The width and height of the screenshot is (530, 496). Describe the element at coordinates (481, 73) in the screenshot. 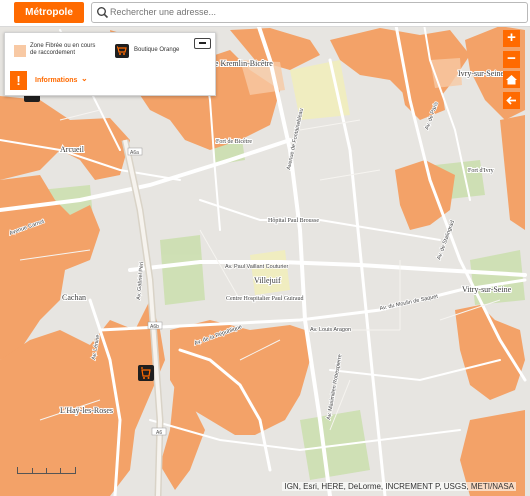

I see `town-label: Ivry-sur-Seine` at that location.